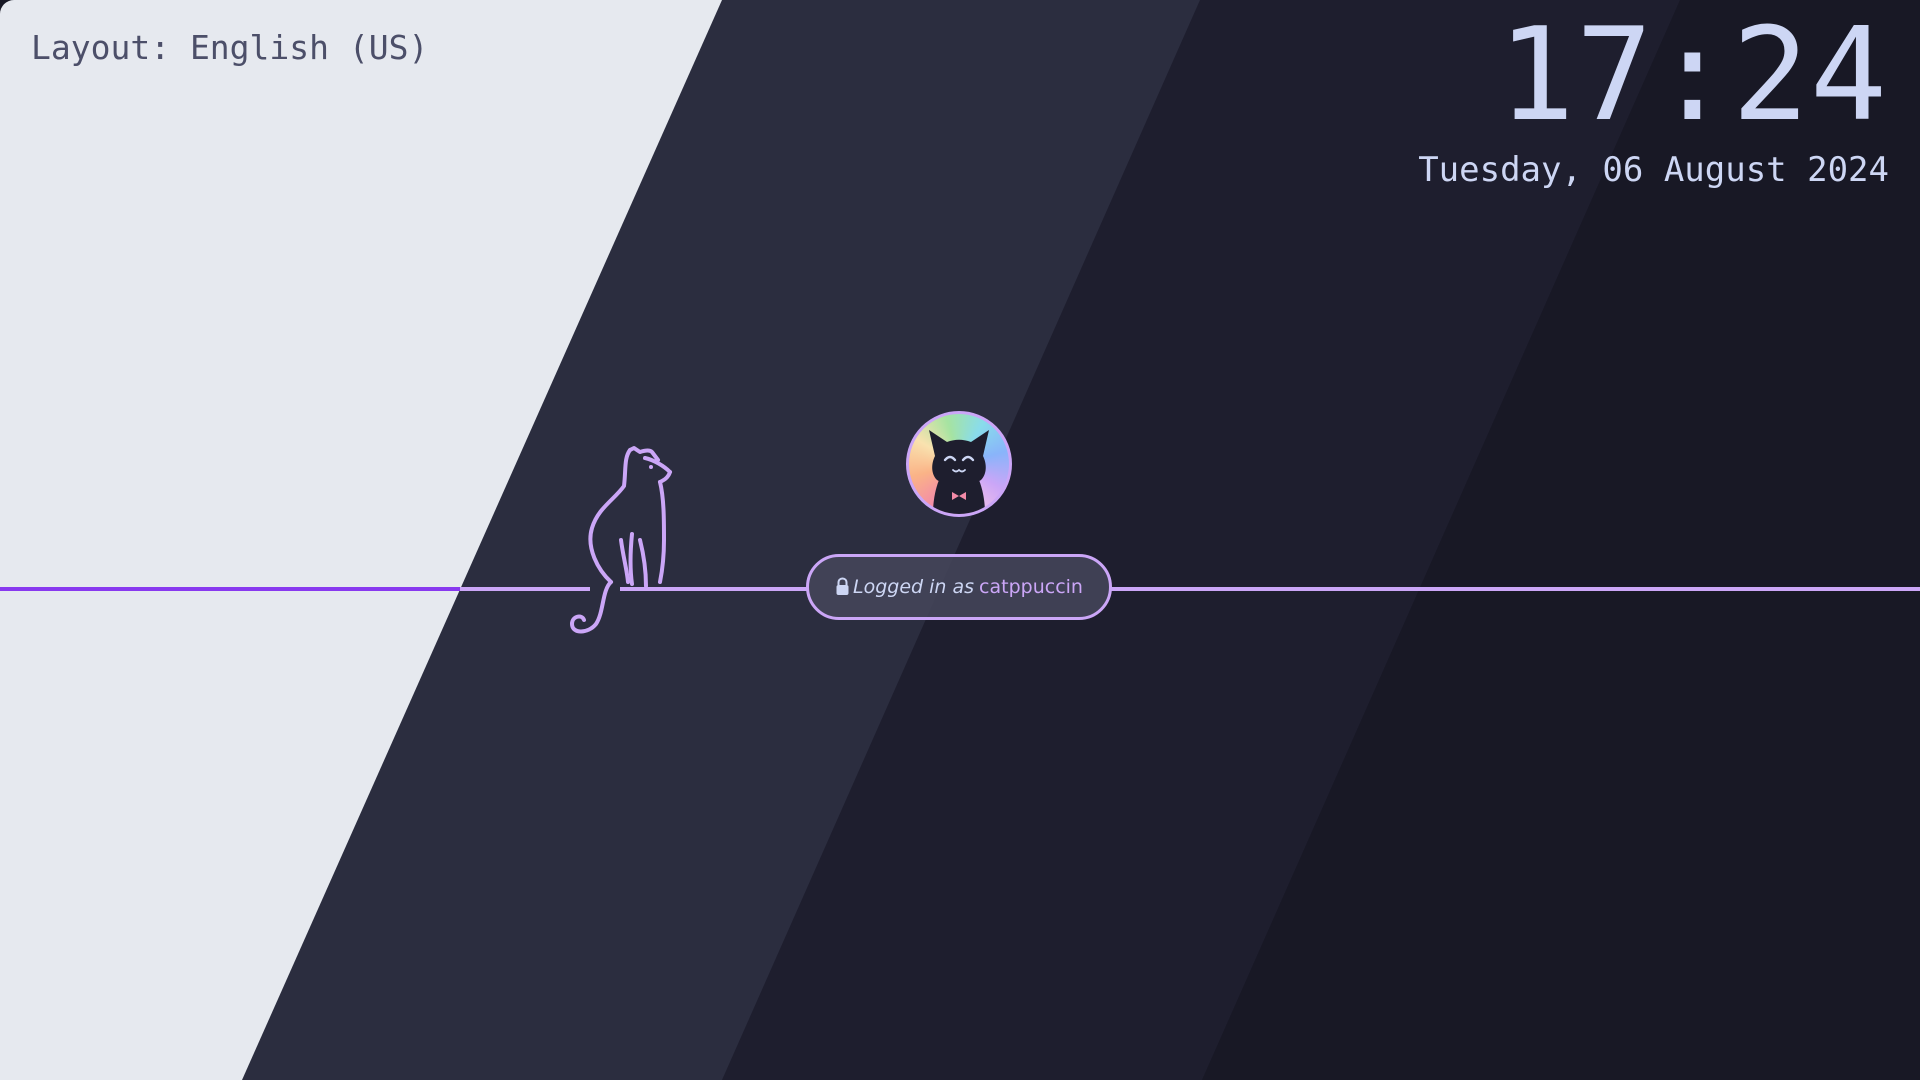 The width and height of the screenshot is (1920, 1080). I want to click on clock-date: Tuesday, 06 August 2024, so click(1653, 170).